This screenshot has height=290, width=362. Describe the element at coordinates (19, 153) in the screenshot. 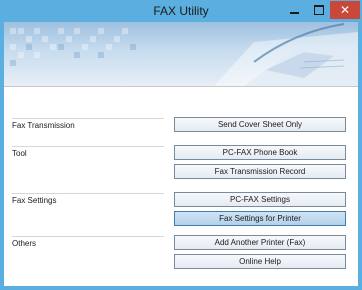

I see `section-label-tool: Tool` at that location.